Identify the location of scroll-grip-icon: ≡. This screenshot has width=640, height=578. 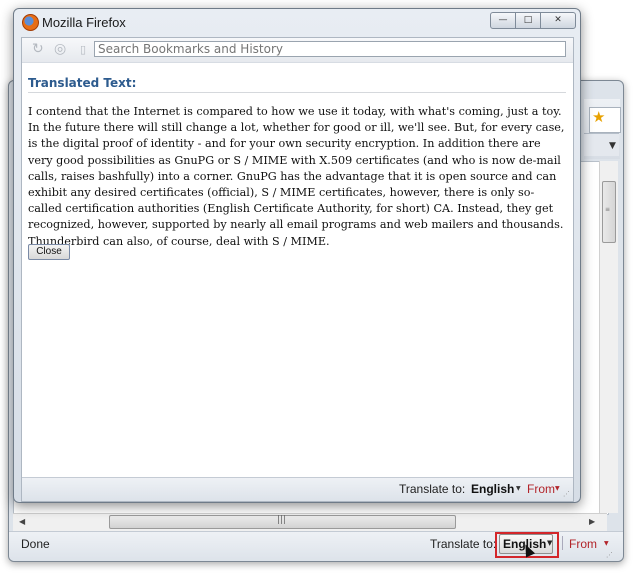
(608, 209).